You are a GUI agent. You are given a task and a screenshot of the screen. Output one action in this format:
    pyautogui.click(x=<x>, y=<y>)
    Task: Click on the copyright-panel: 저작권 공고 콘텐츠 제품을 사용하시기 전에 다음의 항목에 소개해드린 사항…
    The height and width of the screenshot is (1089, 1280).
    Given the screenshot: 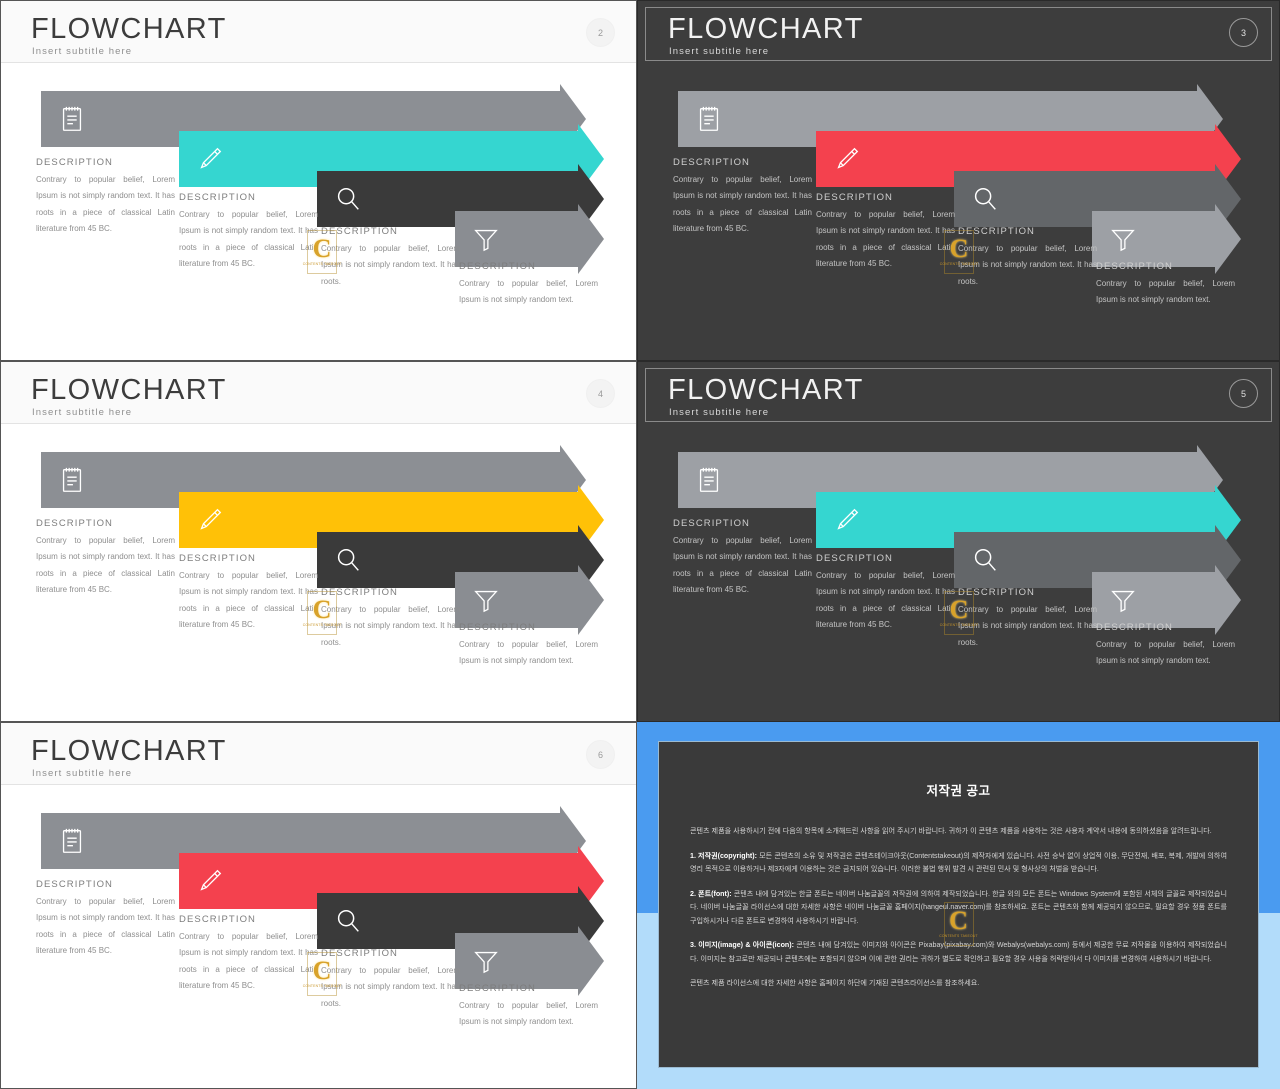 What is the action you would take?
    pyautogui.click(x=958, y=904)
    